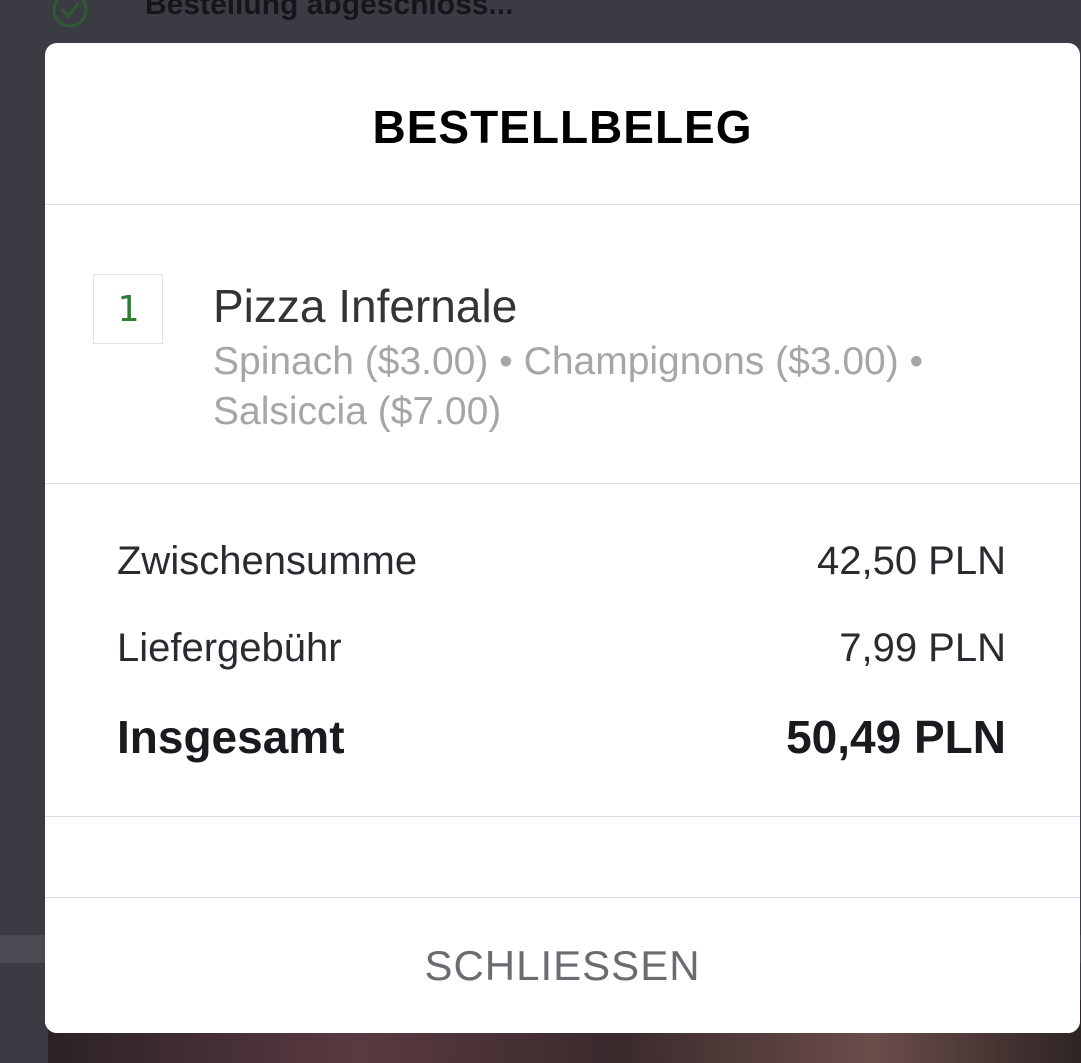 Image resolution: width=1081 pixels, height=1063 pixels. What do you see at coordinates (561, 737) in the screenshot?
I see `total-row: Insgesamt 50,49 PLN` at bounding box center [561, 737].